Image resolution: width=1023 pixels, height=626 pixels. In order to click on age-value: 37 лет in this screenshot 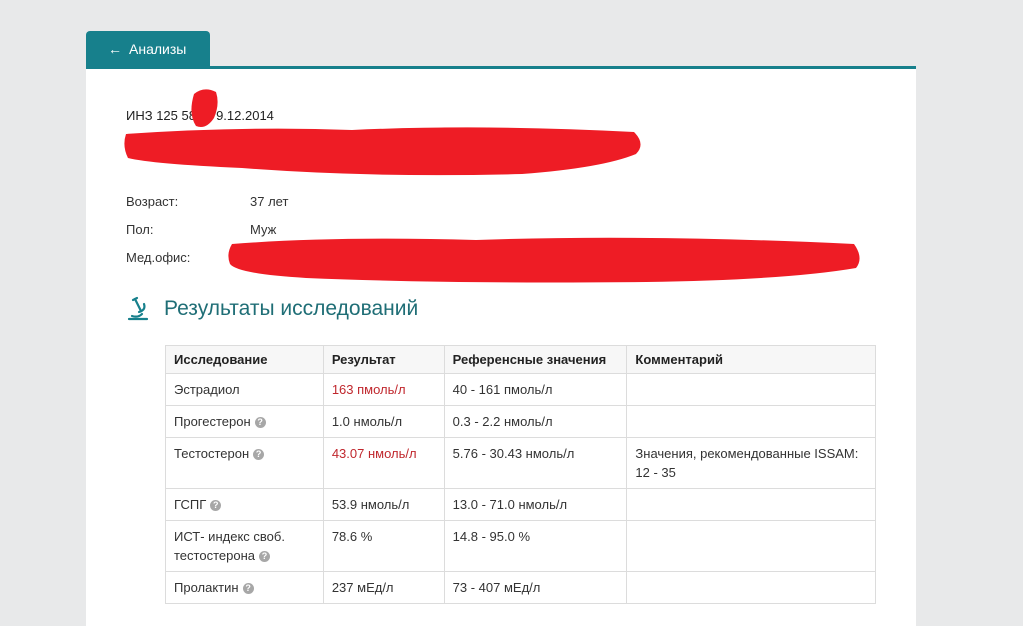, I will do `click(269, 201)`.